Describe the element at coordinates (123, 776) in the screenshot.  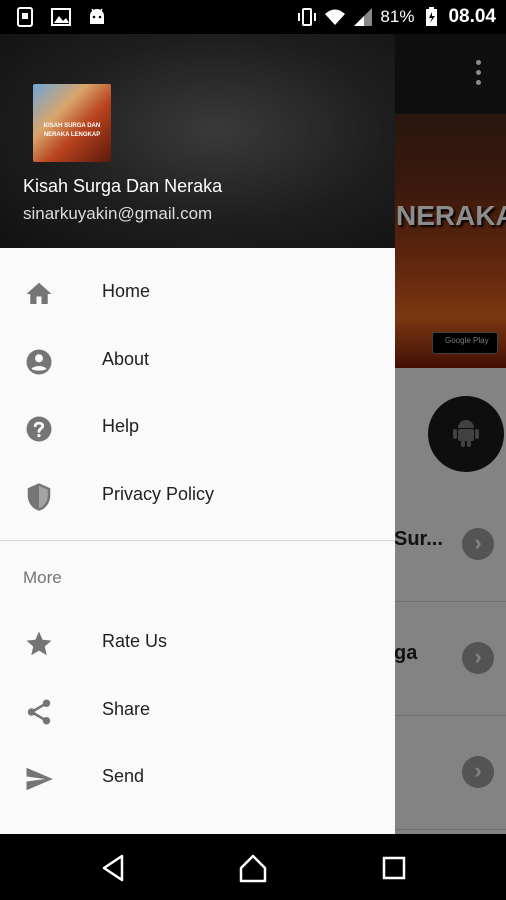
I see `drawer-item-label: Send` at that location.